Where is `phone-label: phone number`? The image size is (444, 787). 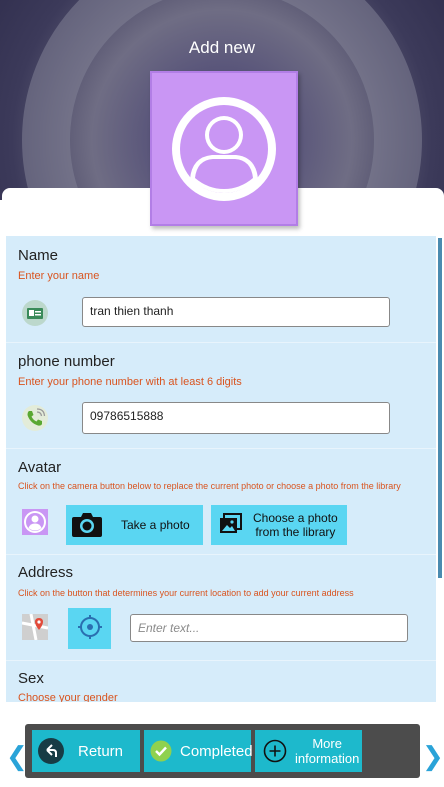 phone-label: phone number is located at coordinates (66, 361).